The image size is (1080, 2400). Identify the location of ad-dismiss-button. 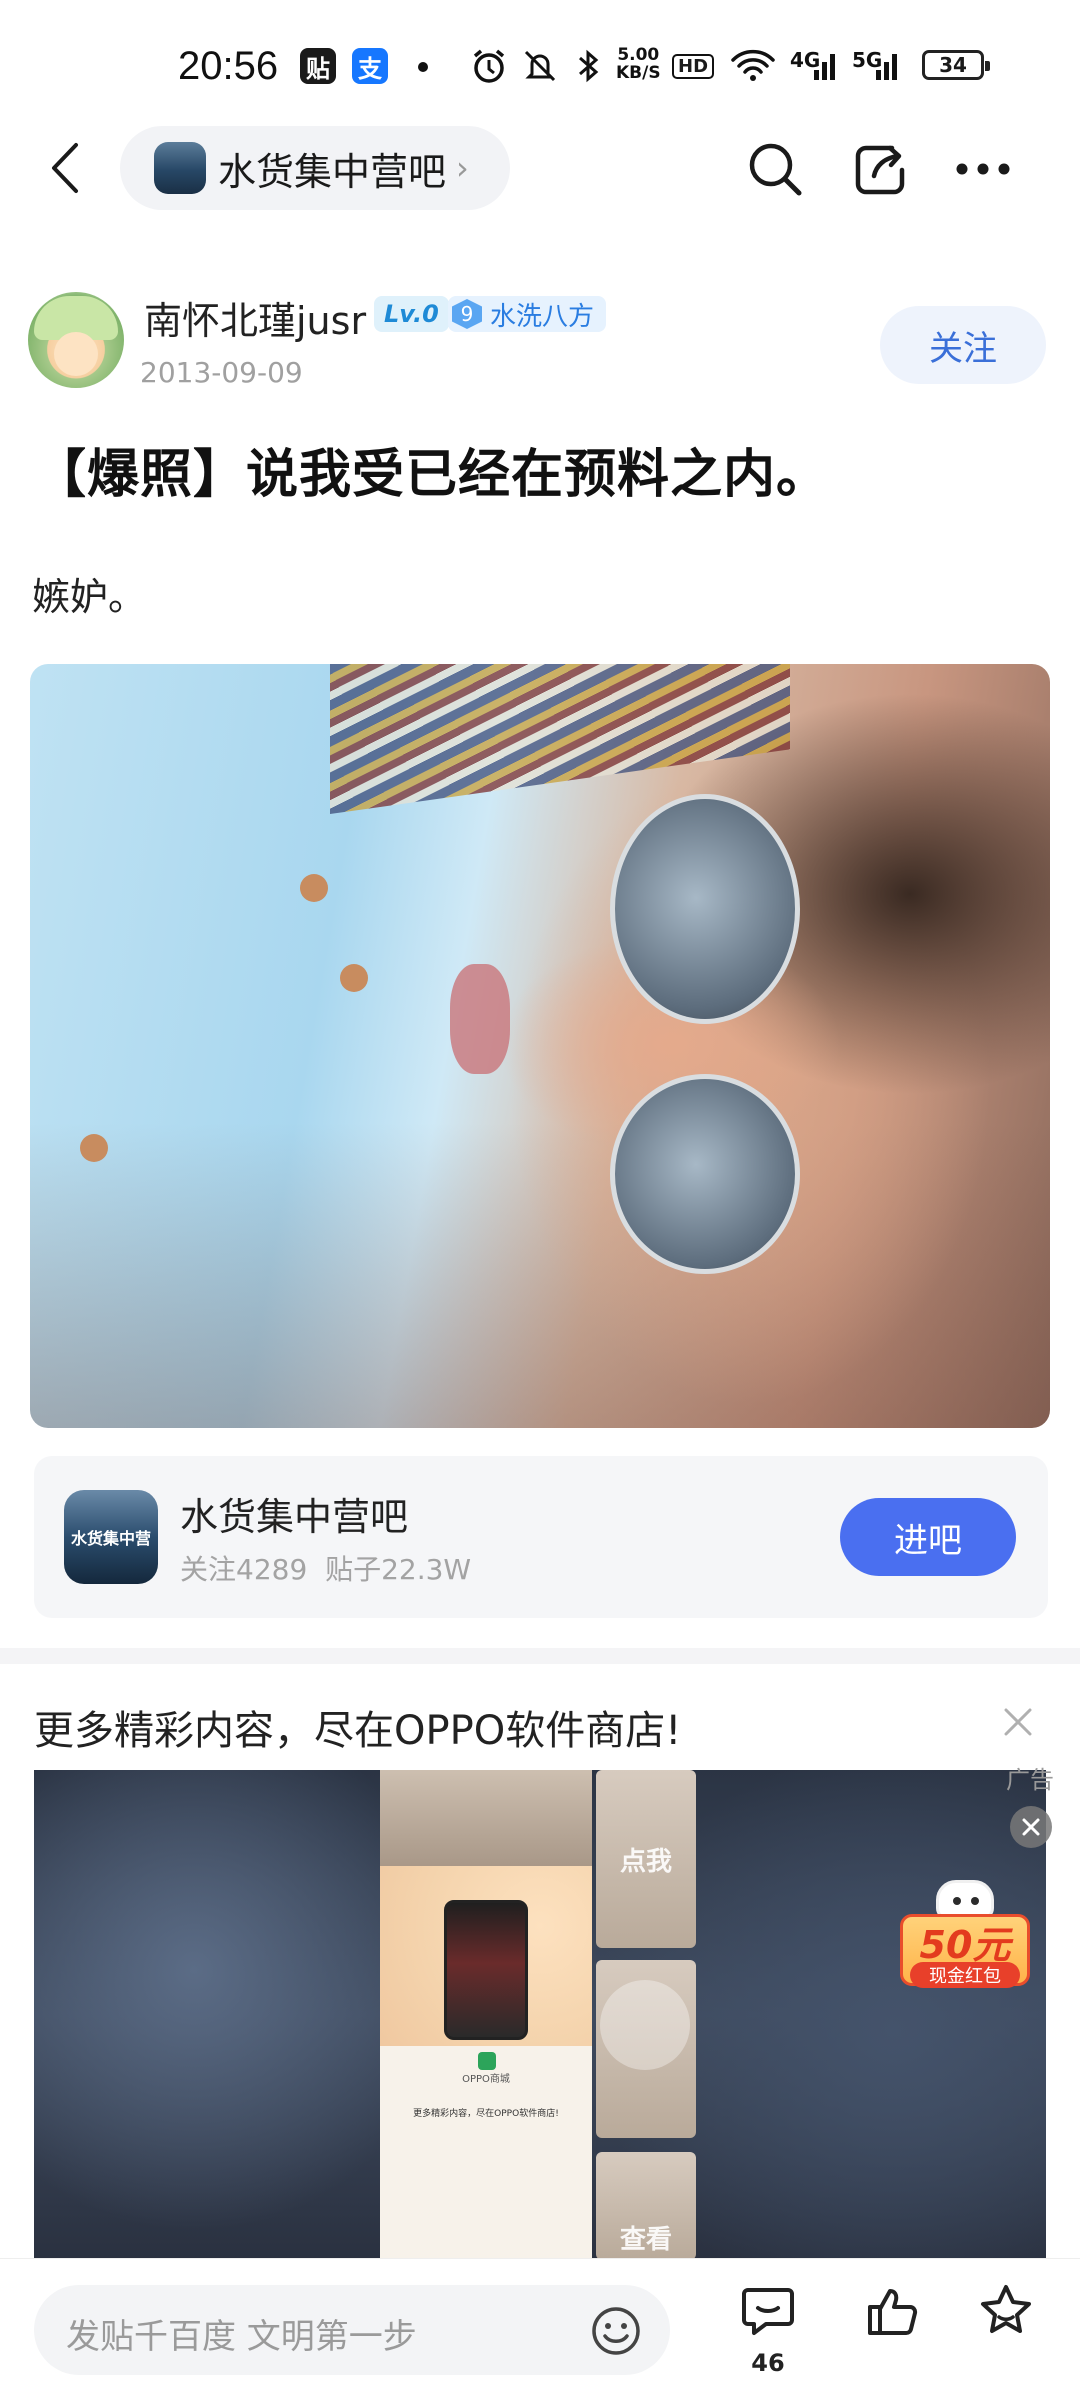
(1018, 1722).